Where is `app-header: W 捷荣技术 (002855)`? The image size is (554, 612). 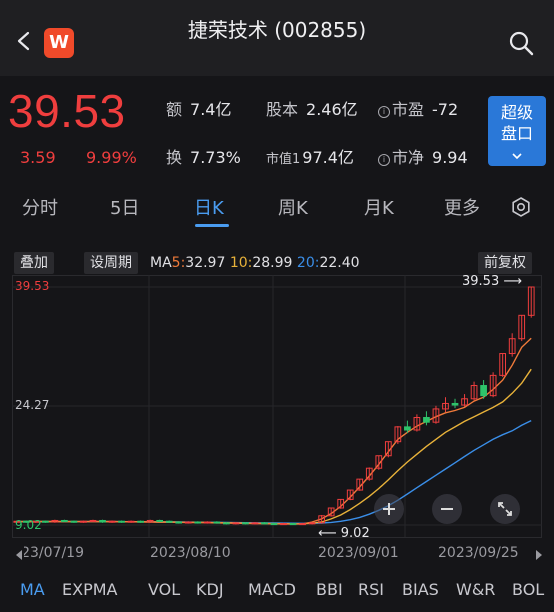
app-header: W 捷荣技术 (002855) is located at coordinates (277, 38).